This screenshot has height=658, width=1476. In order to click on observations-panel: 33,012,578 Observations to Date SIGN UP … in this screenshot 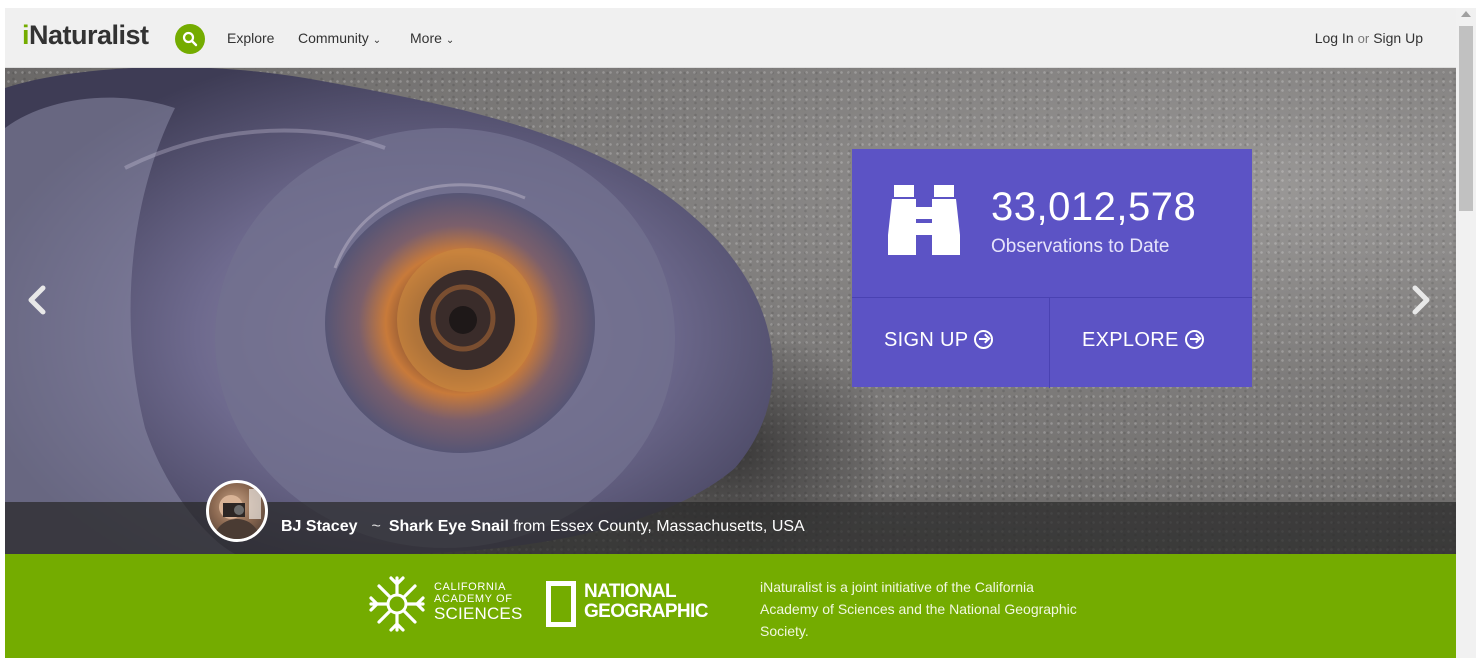, I will do `click(1052, 268)`.